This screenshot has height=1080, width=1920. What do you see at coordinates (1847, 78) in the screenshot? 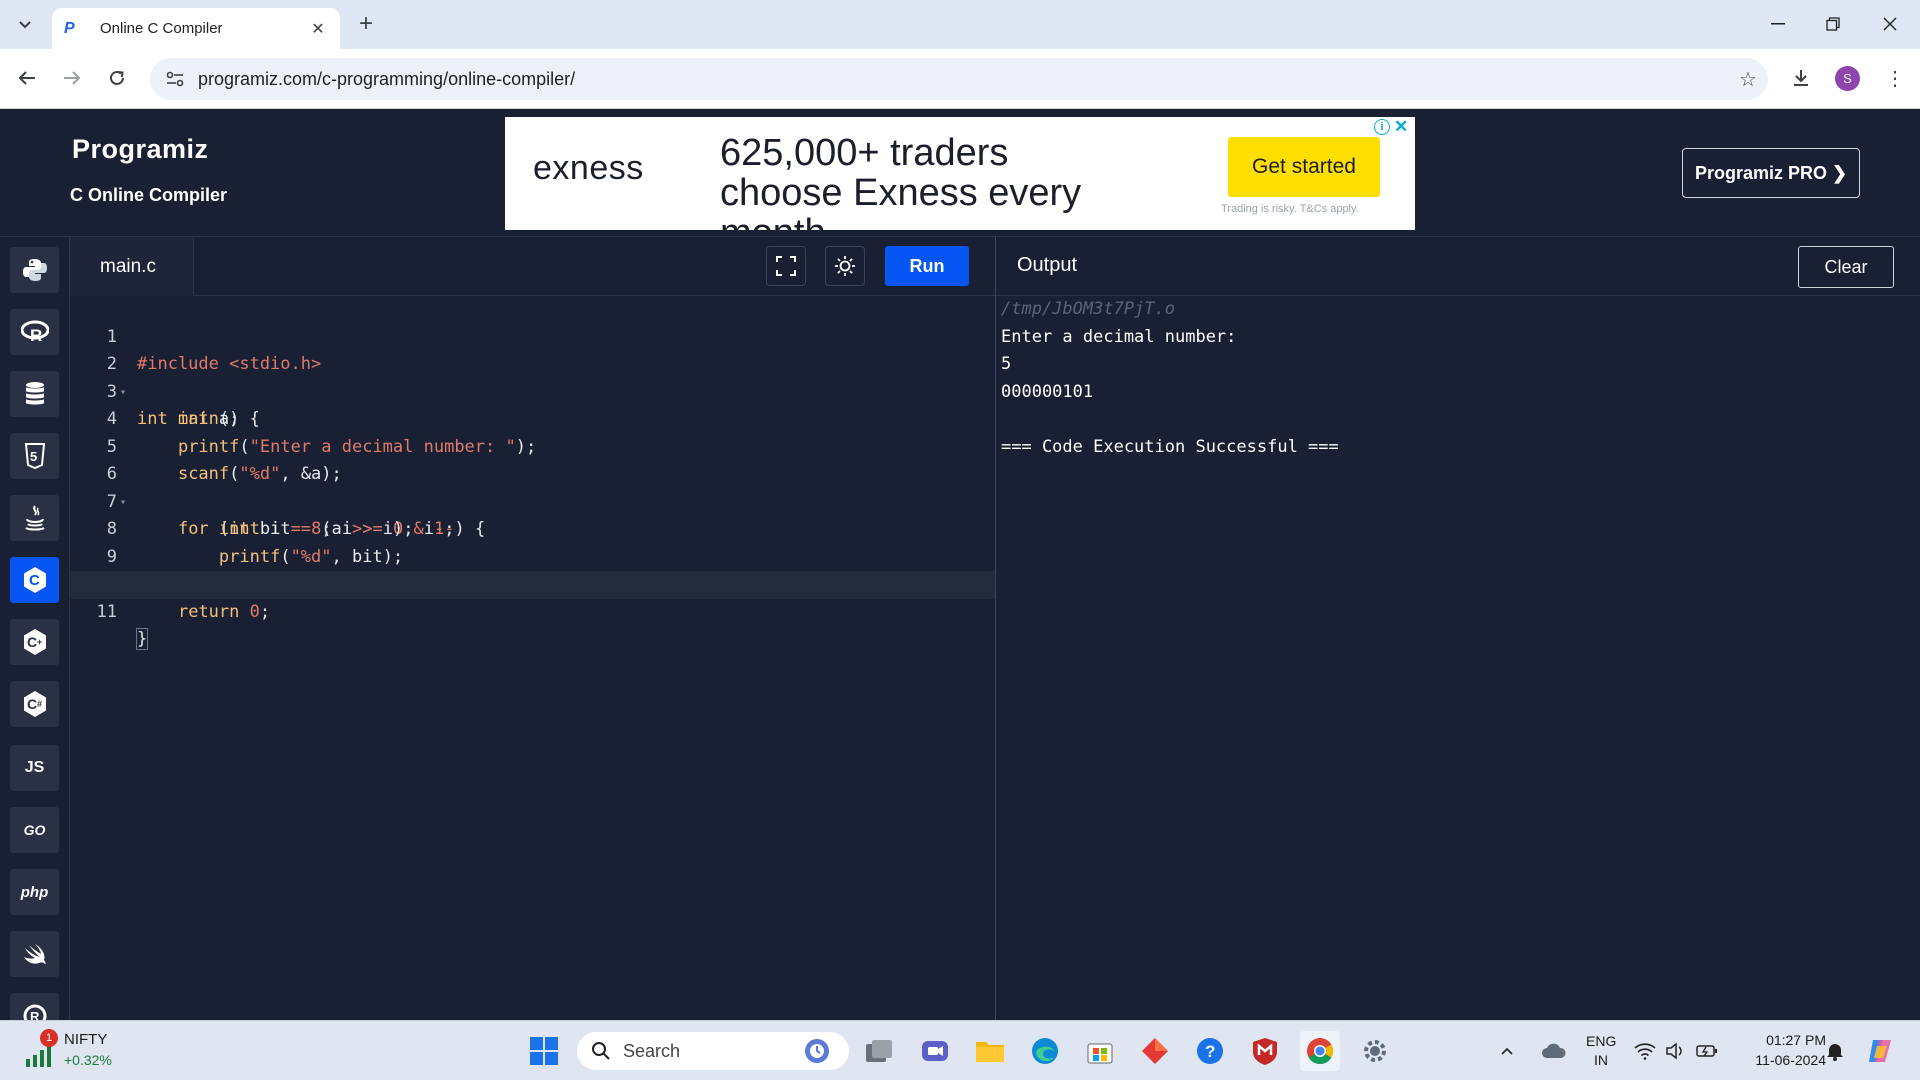
I see `profile-avatar: S` at bounding box center [1847, 78].